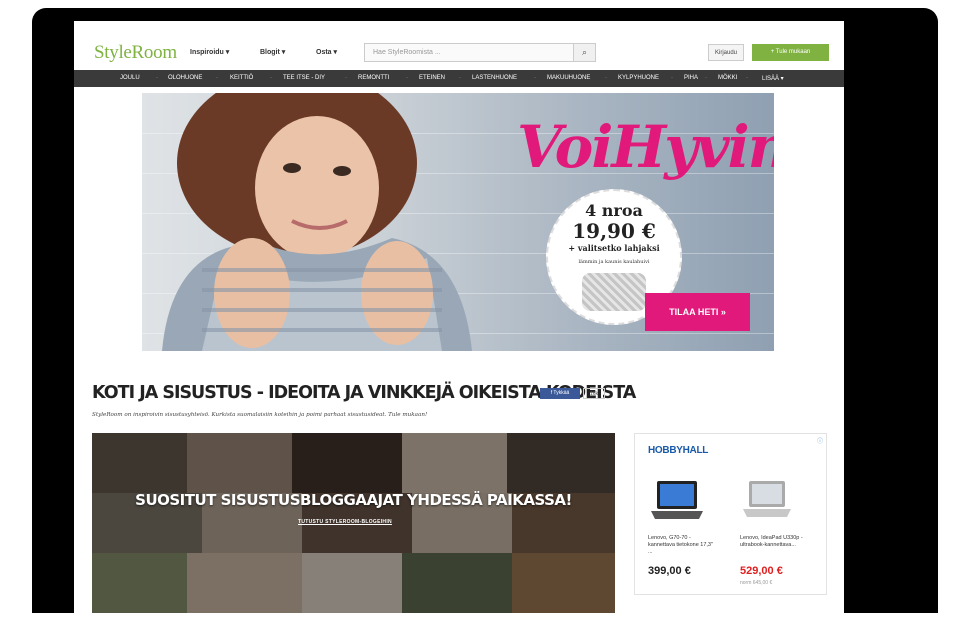 The width and height of the screenshot is (953, 617). Describe the element at coordinates (494, 78) in the screenshot. I see `cat-lastenhuone: LASTENHUONE` at that location.